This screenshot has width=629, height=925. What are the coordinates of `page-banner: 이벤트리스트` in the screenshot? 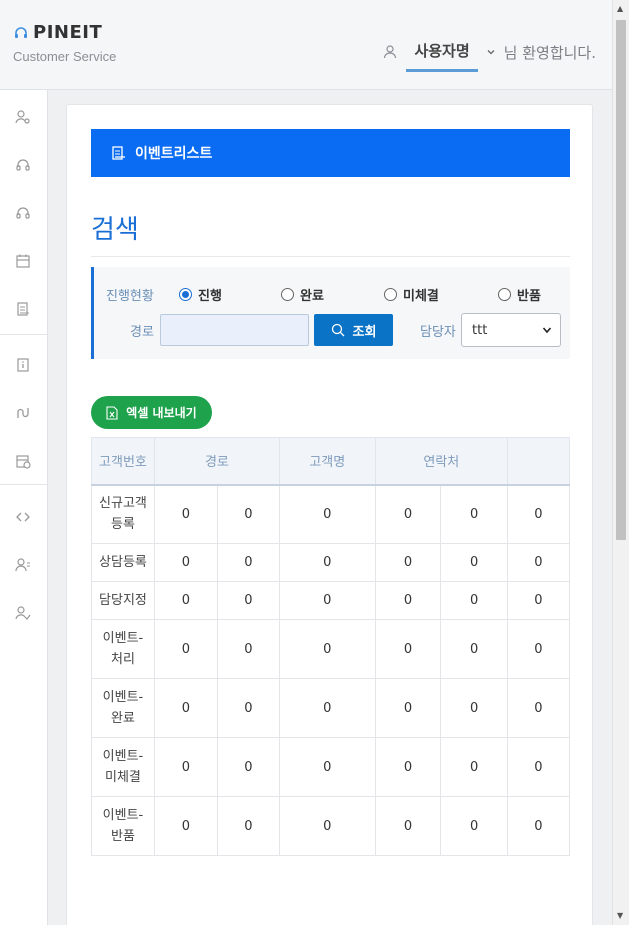 It's located at (330, 153).